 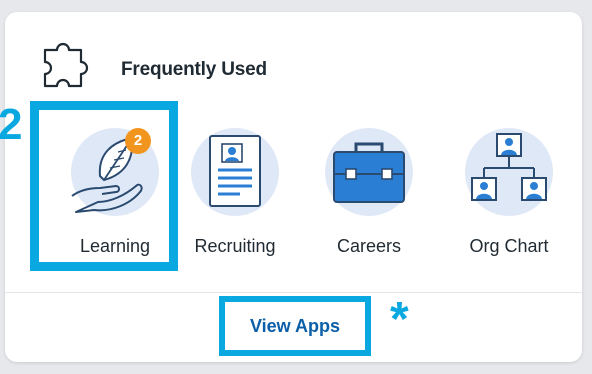 I want to click on app-label-recruiting: Recruiting, so click(x=235, y=246).